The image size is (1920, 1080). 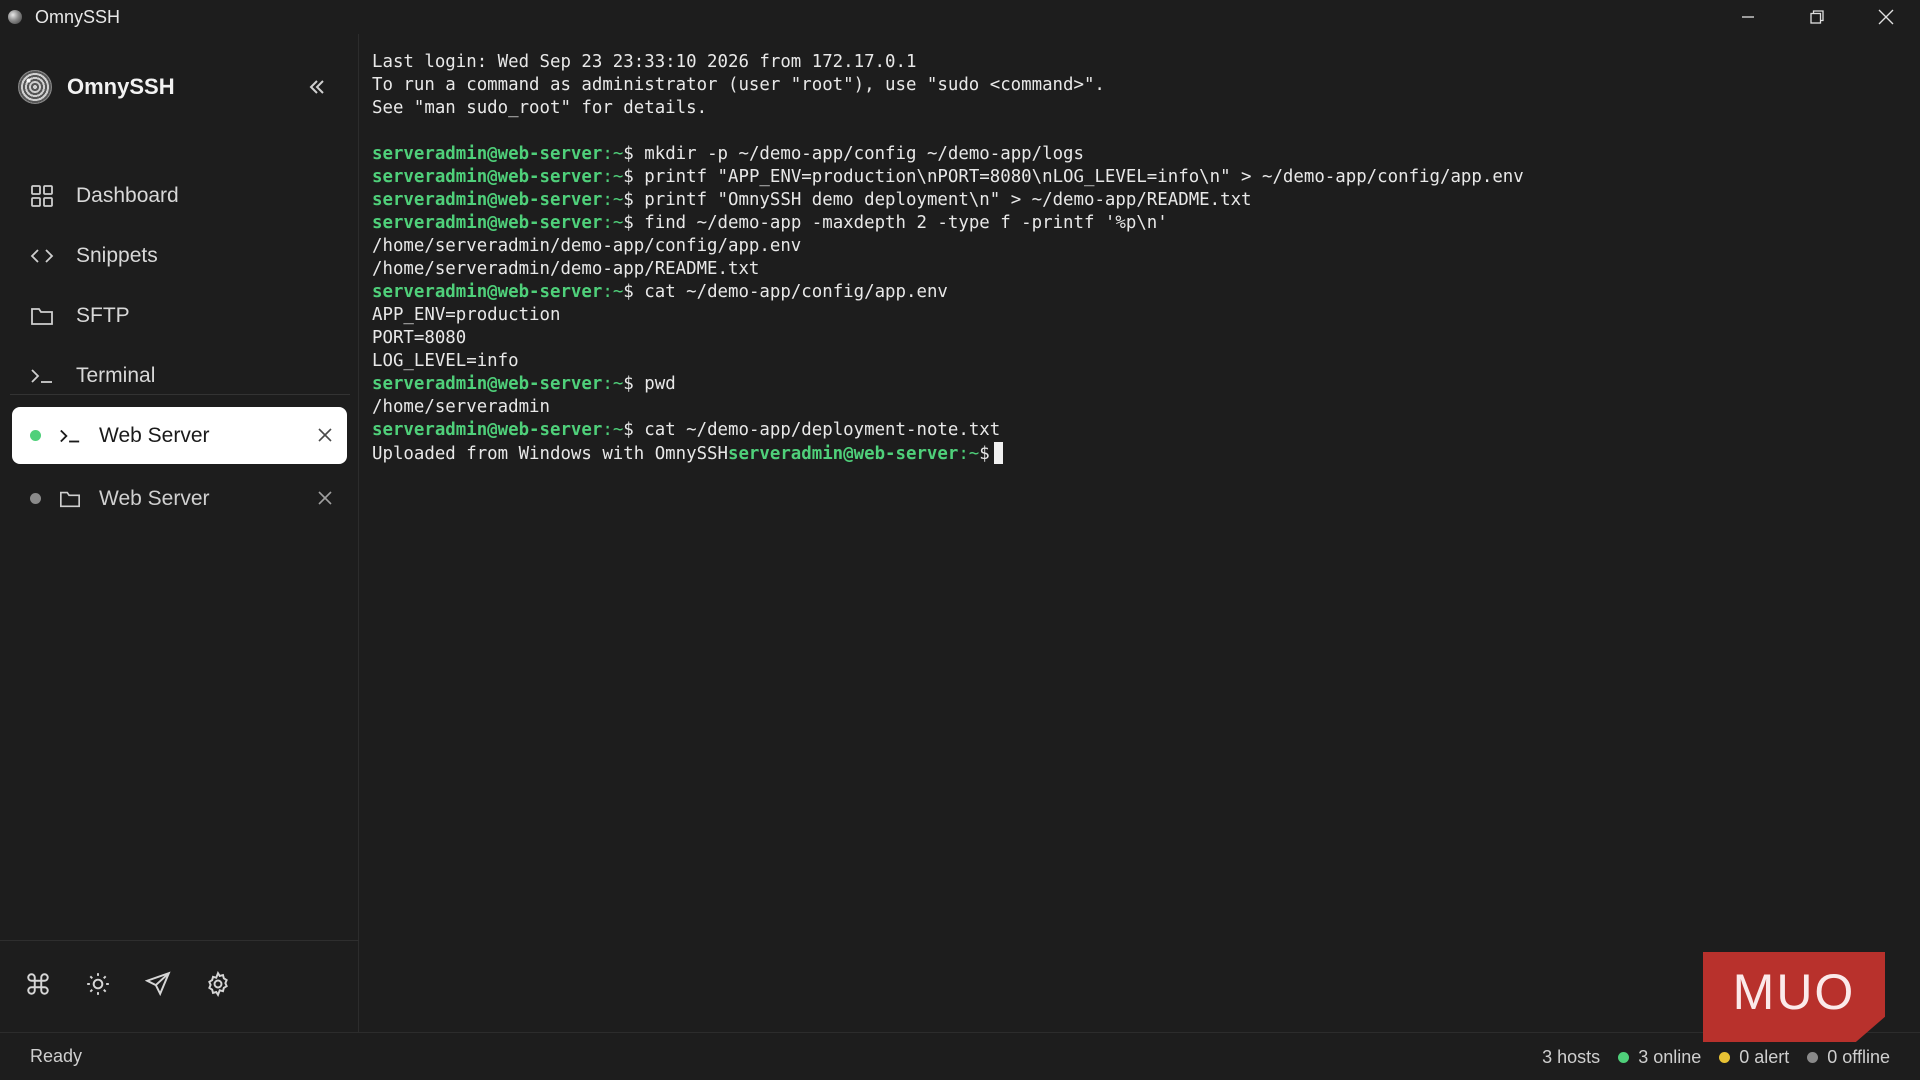 I want to click on collapse-sidebar-button, so click(x=317, y=87).